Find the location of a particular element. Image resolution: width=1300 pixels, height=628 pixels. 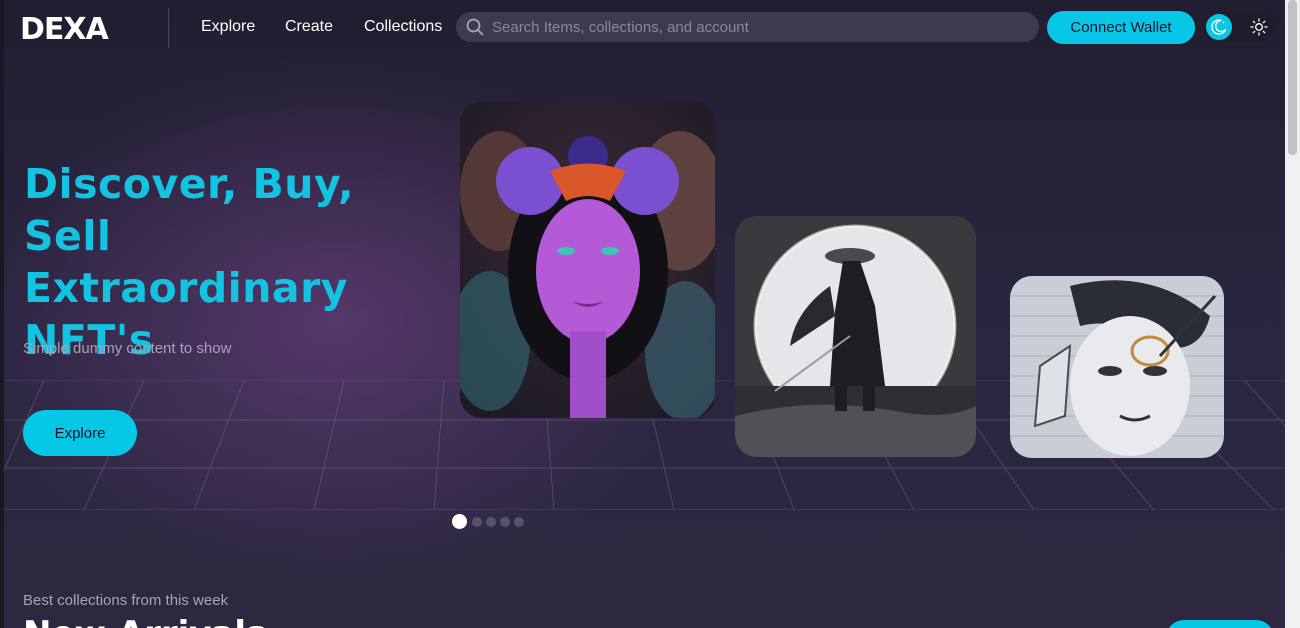

logo-text: DEXA is located at coordinates (65, 28).